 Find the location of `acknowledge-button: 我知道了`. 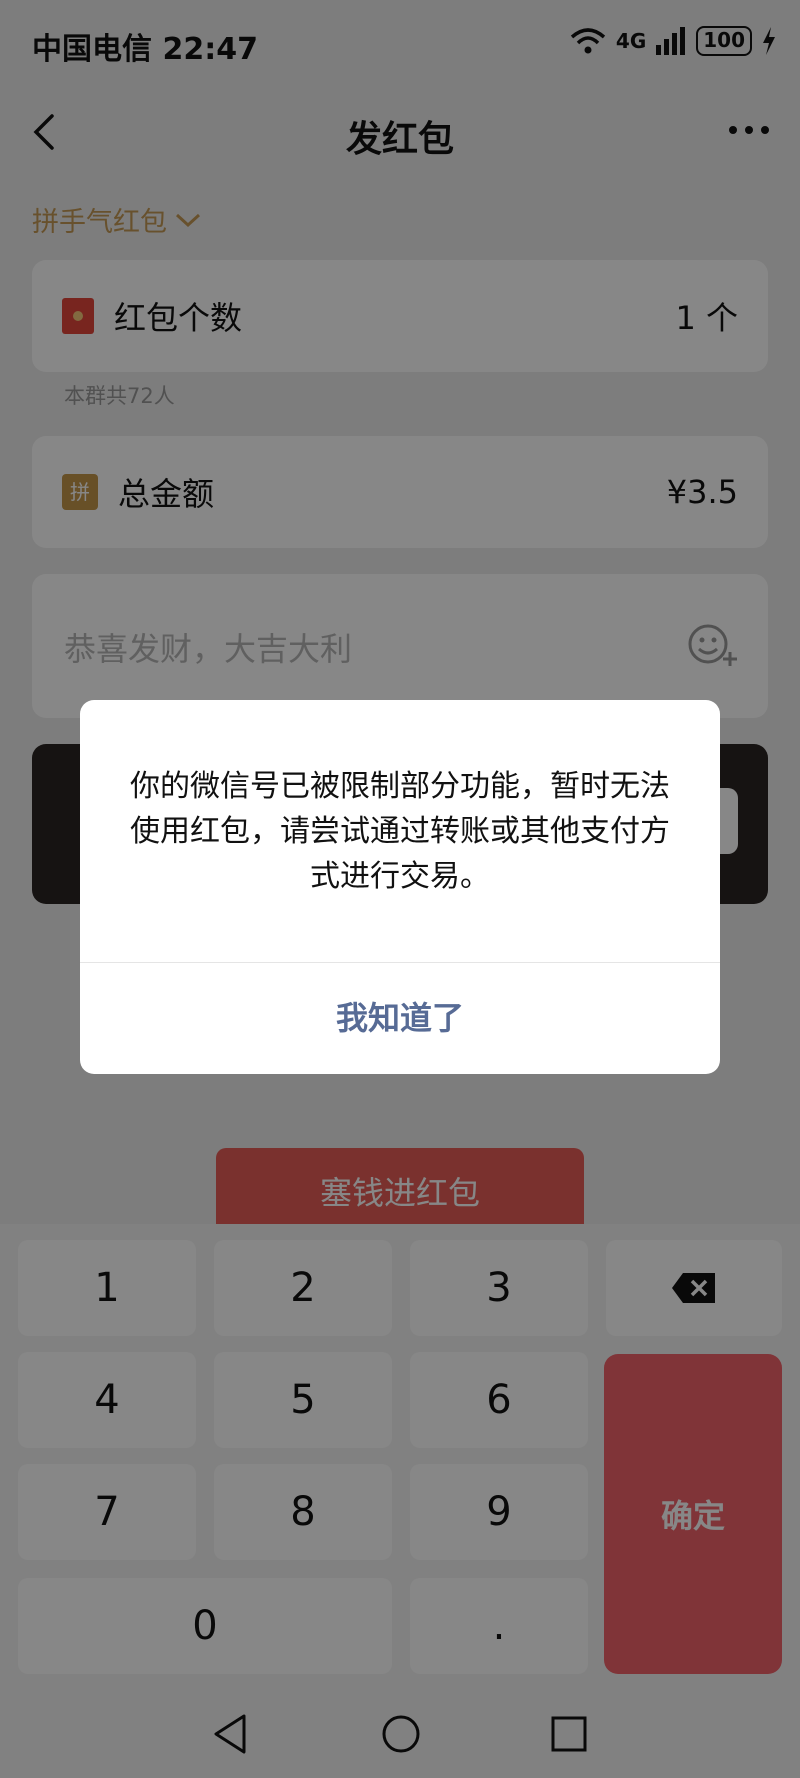

acknowledge-button: 我知道了 is located at coordinates (400, 1018).